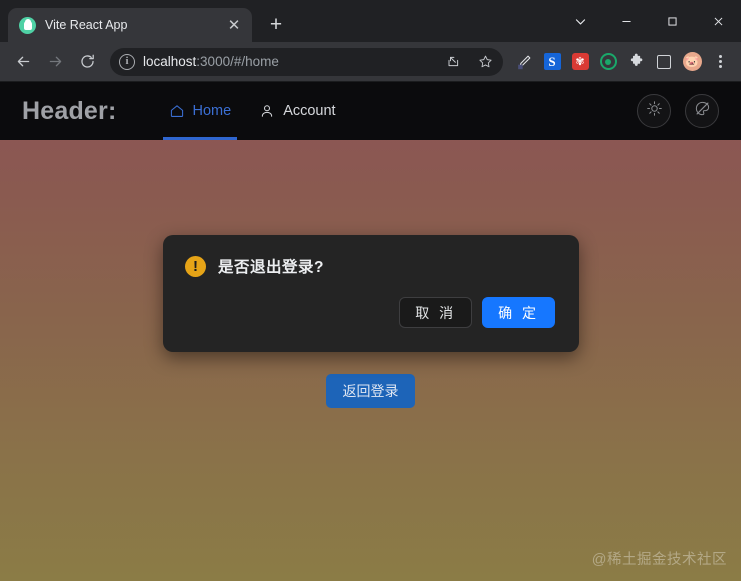  Describe the element at coordinates (552, 62) in the screenshot. I see `s-extension-icon: S` at that location.